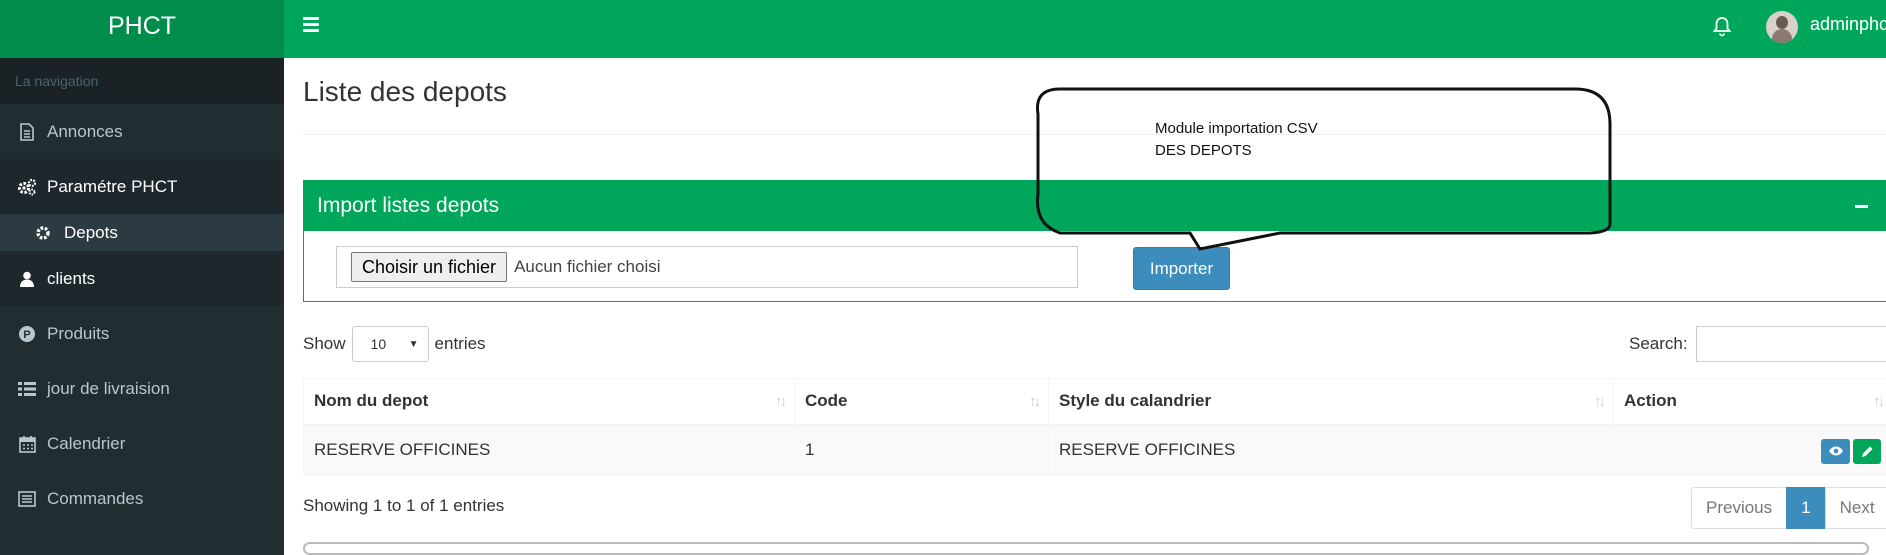 The image size is (1886, 555). What do you see at coordinates (78, 333) in the screenshot?
I see `sidebar-item-label: Produits` at bounding box center [78, 333].